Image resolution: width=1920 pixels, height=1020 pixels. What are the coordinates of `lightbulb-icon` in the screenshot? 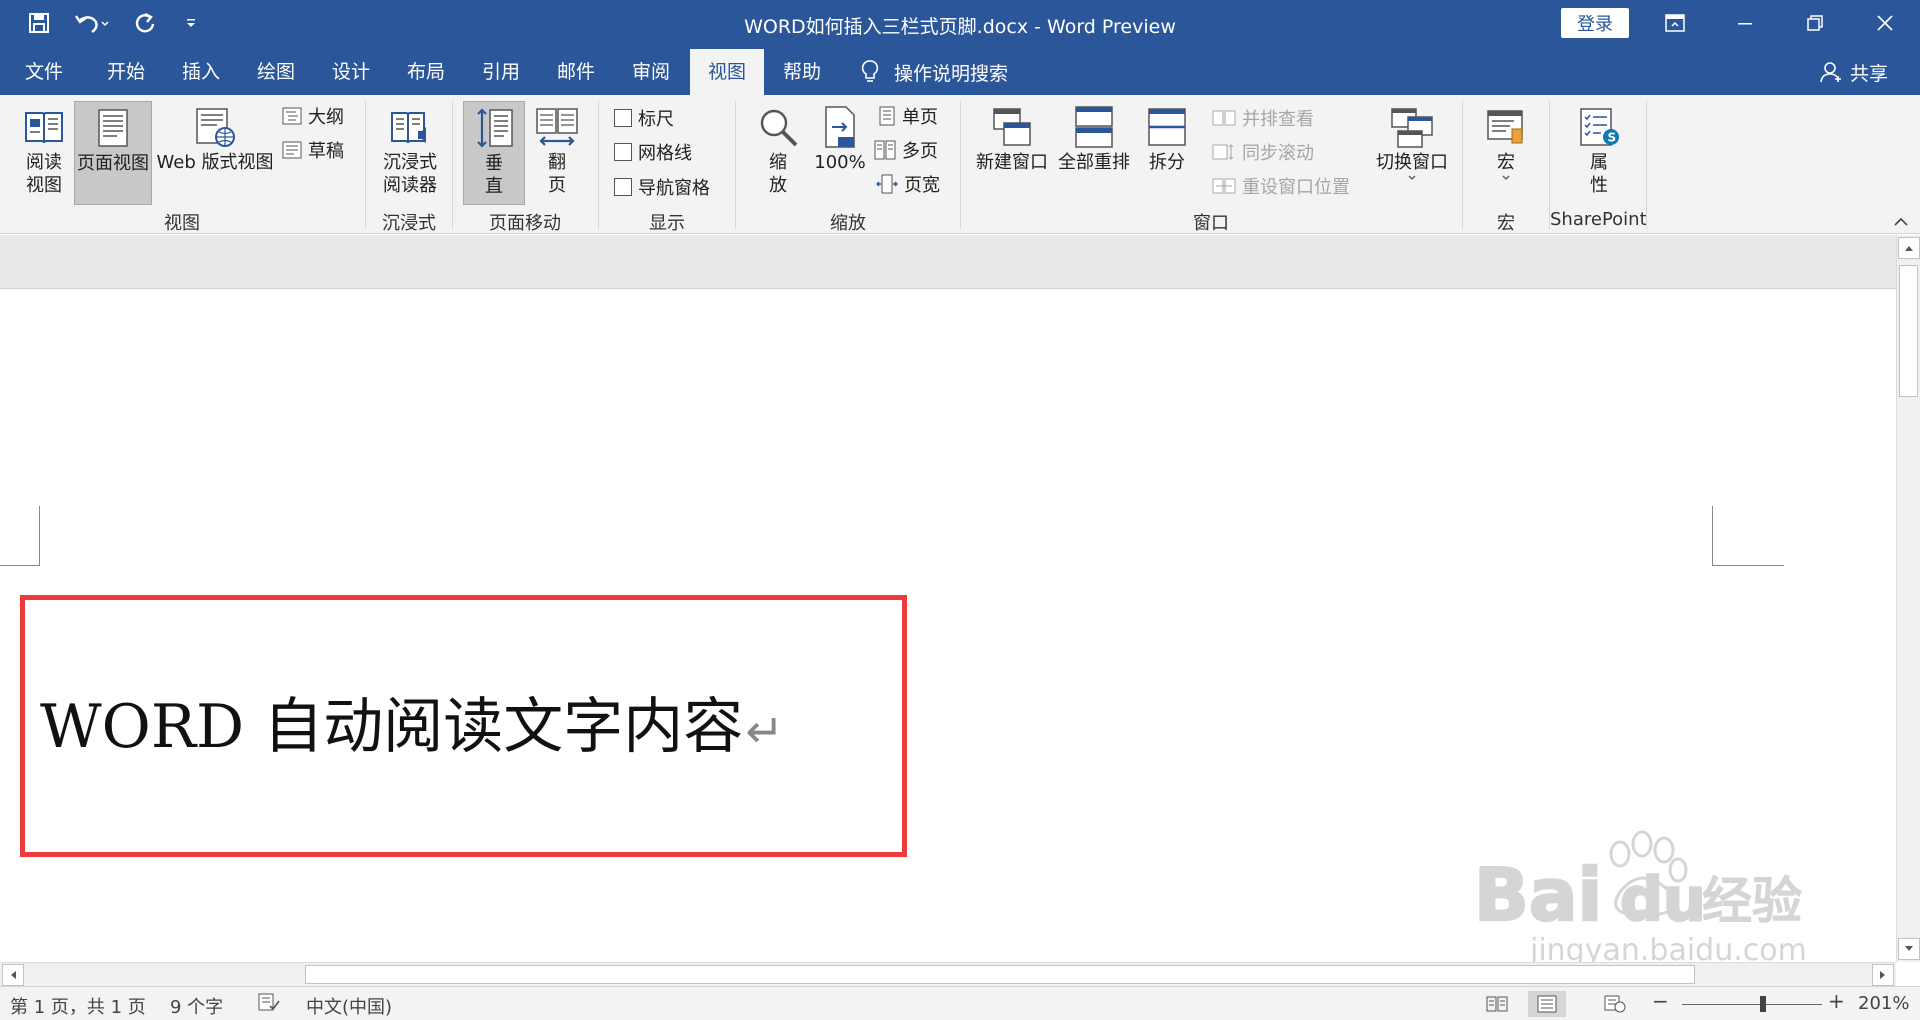 It's located at (870, 71).